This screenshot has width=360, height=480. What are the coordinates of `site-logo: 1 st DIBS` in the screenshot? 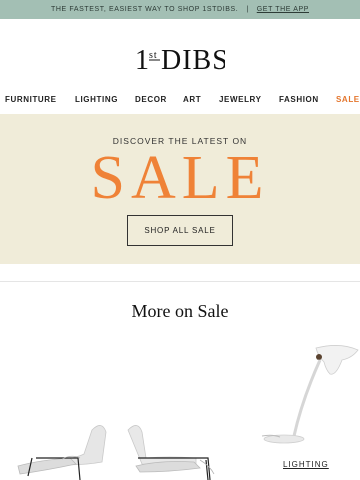 It's located at (180, 63).